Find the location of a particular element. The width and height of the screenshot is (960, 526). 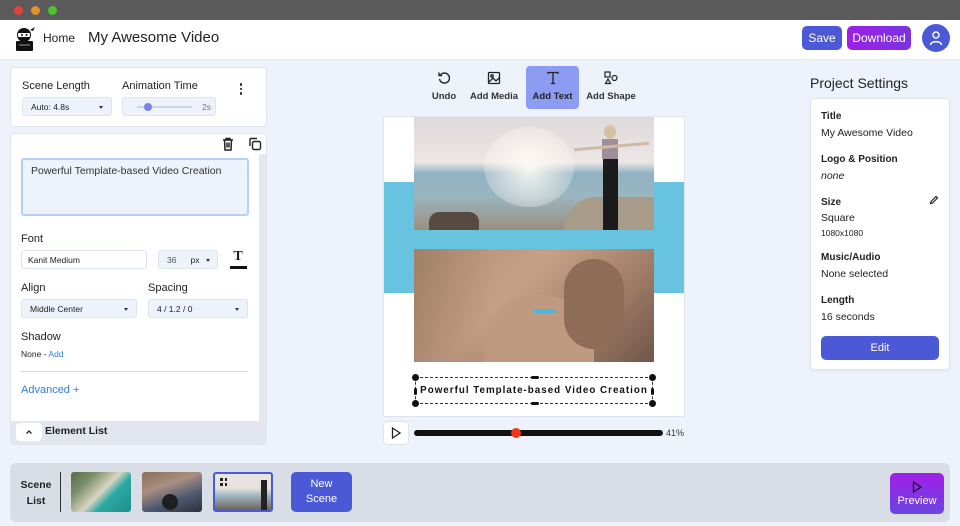

rocks-image is located at coordinates (534, 305).